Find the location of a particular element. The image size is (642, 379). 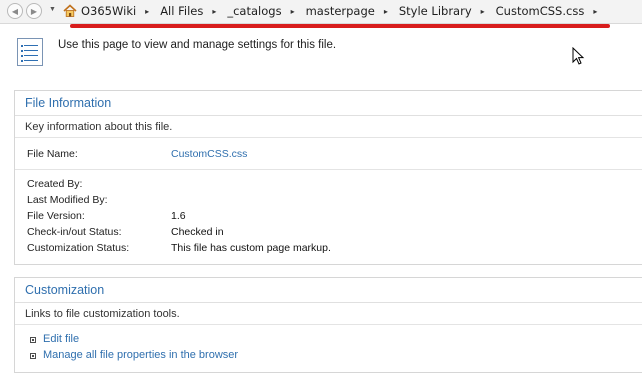

forward-icon: ▶ is located at coordinates (34, 11).